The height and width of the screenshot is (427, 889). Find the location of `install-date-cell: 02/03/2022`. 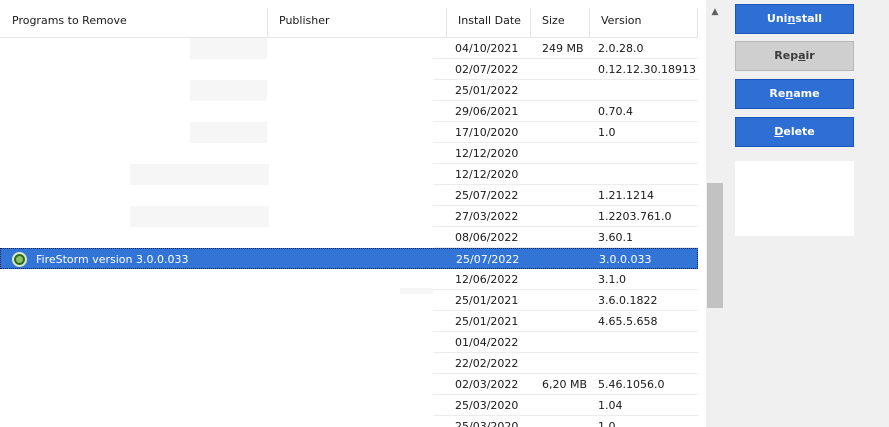

install-date-cell: 02/03/2022 is located at coordinates (487, 384).